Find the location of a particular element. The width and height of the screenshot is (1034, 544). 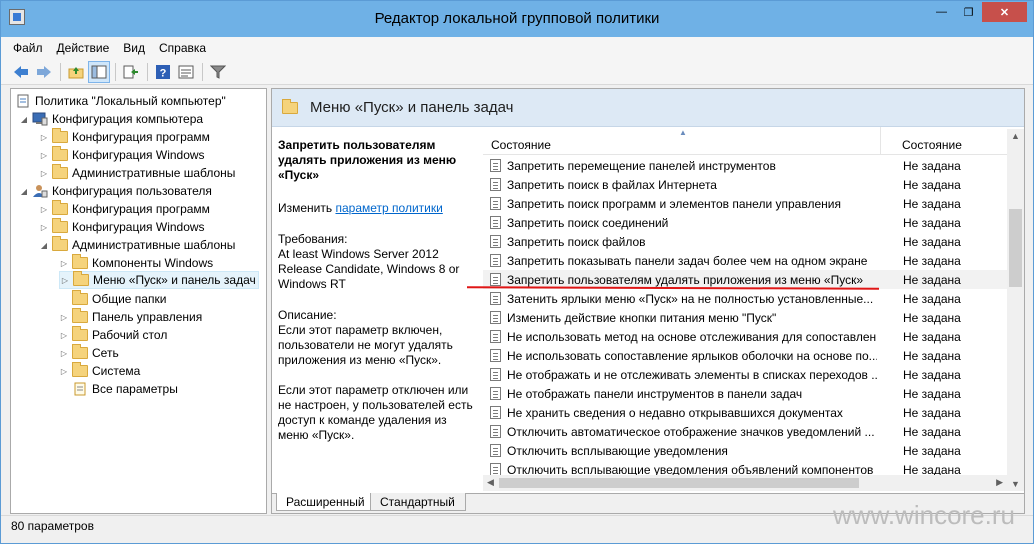

help-button: ? is located at coordinates (163, 72).